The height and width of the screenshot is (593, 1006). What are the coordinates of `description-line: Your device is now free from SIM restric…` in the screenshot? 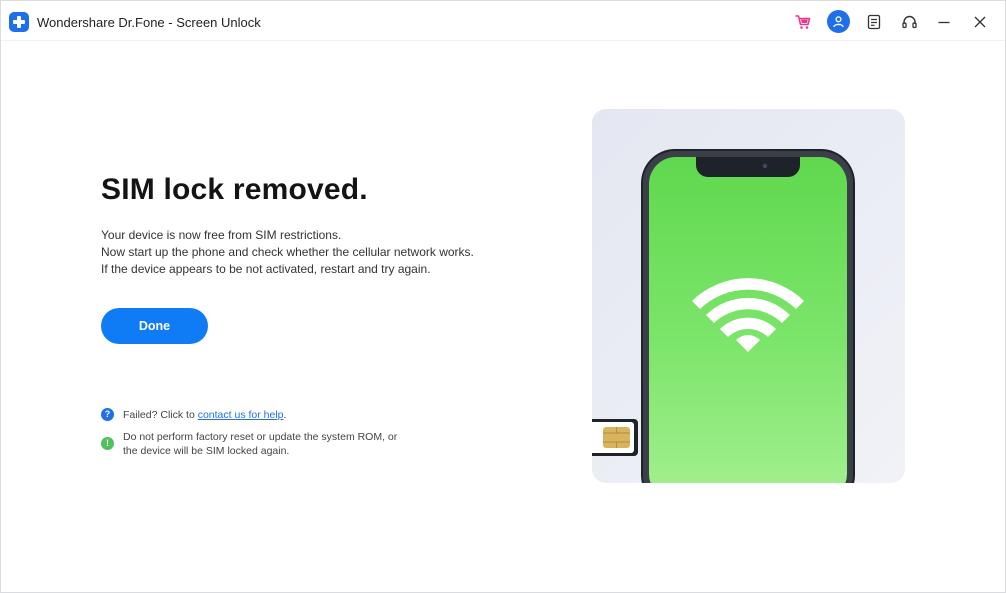 It's located at (221, 235).